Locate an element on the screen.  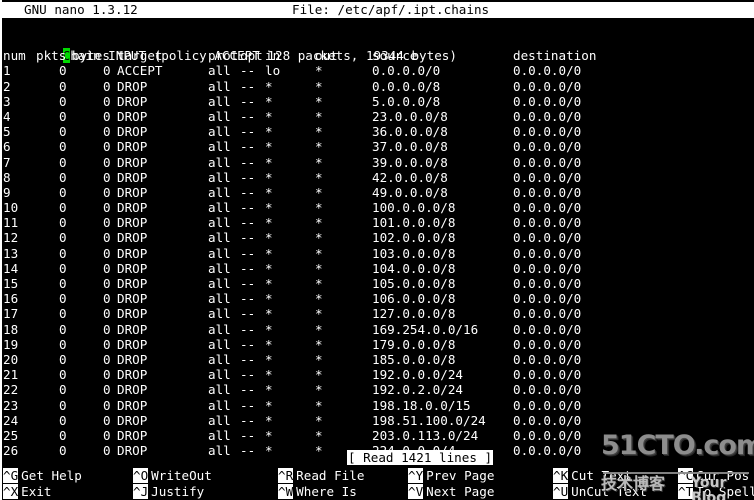
rule-in: lo is located at coordinates (273, 71).